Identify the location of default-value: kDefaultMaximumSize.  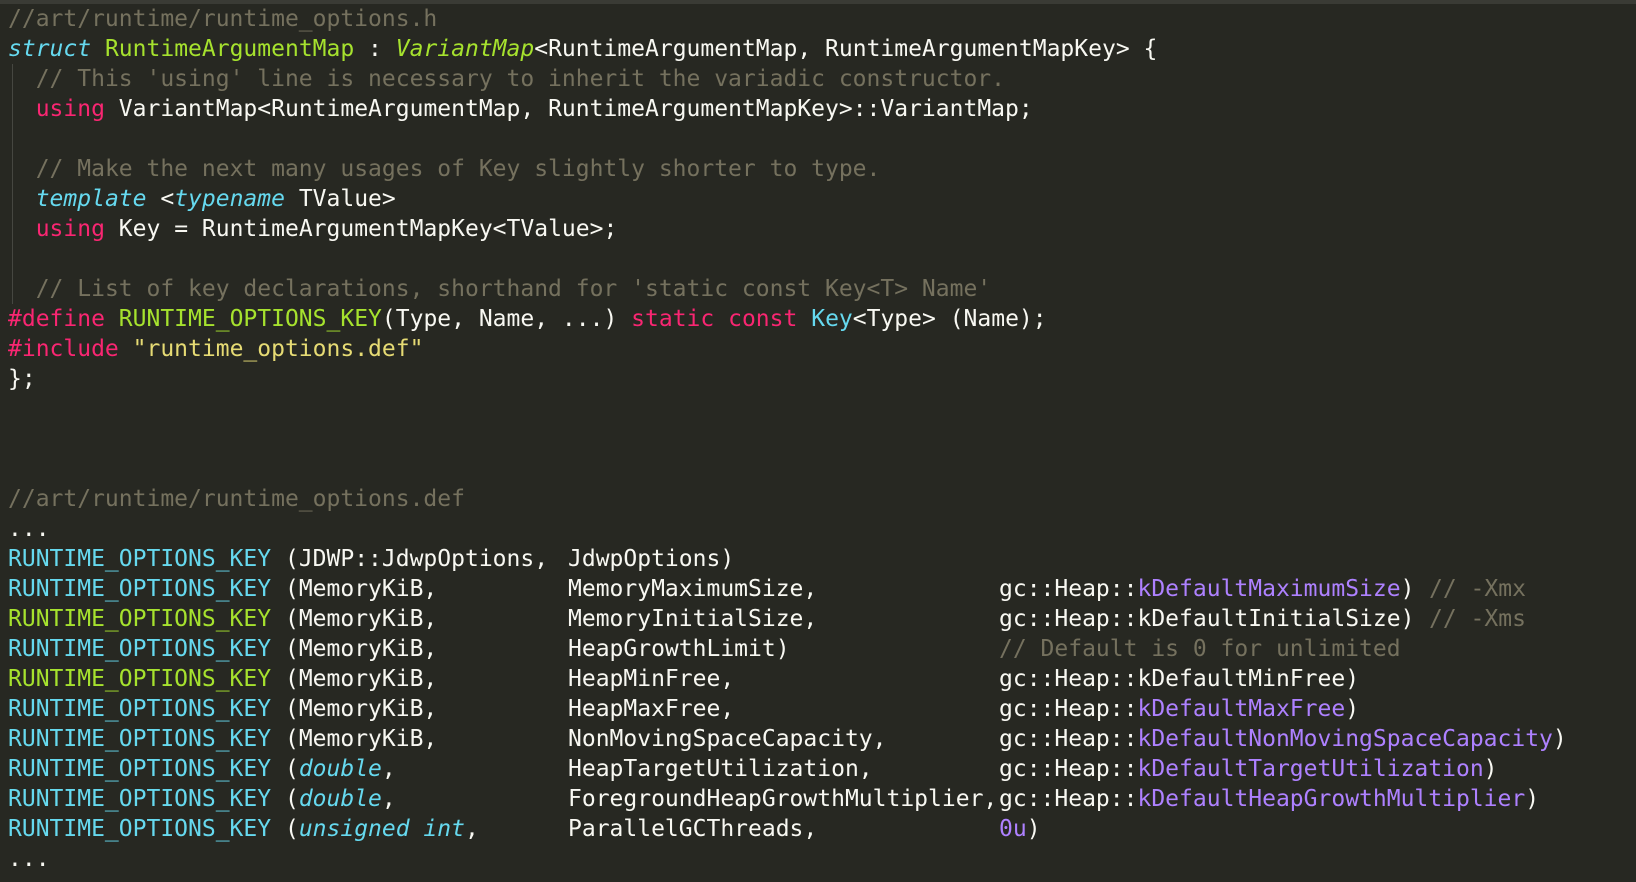
(1269, 589).